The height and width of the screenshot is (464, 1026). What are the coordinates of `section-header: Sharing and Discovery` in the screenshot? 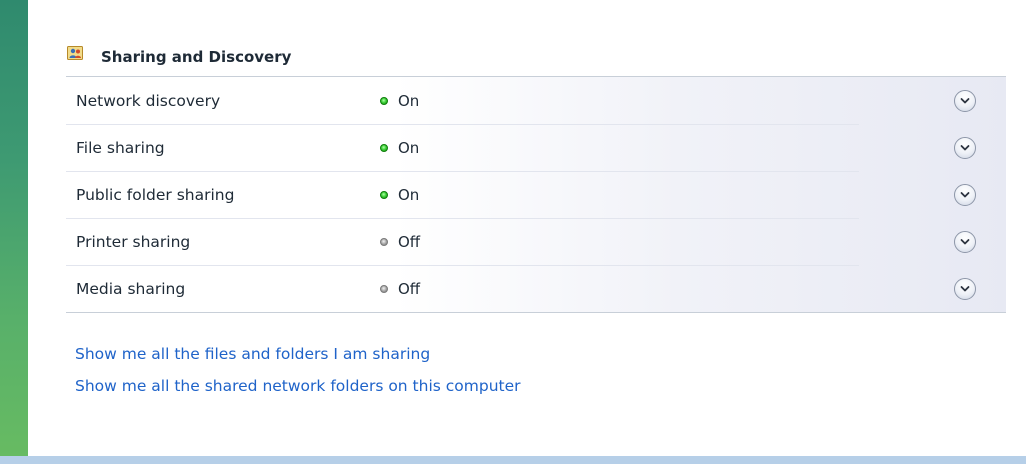 It's located at (536, 56).